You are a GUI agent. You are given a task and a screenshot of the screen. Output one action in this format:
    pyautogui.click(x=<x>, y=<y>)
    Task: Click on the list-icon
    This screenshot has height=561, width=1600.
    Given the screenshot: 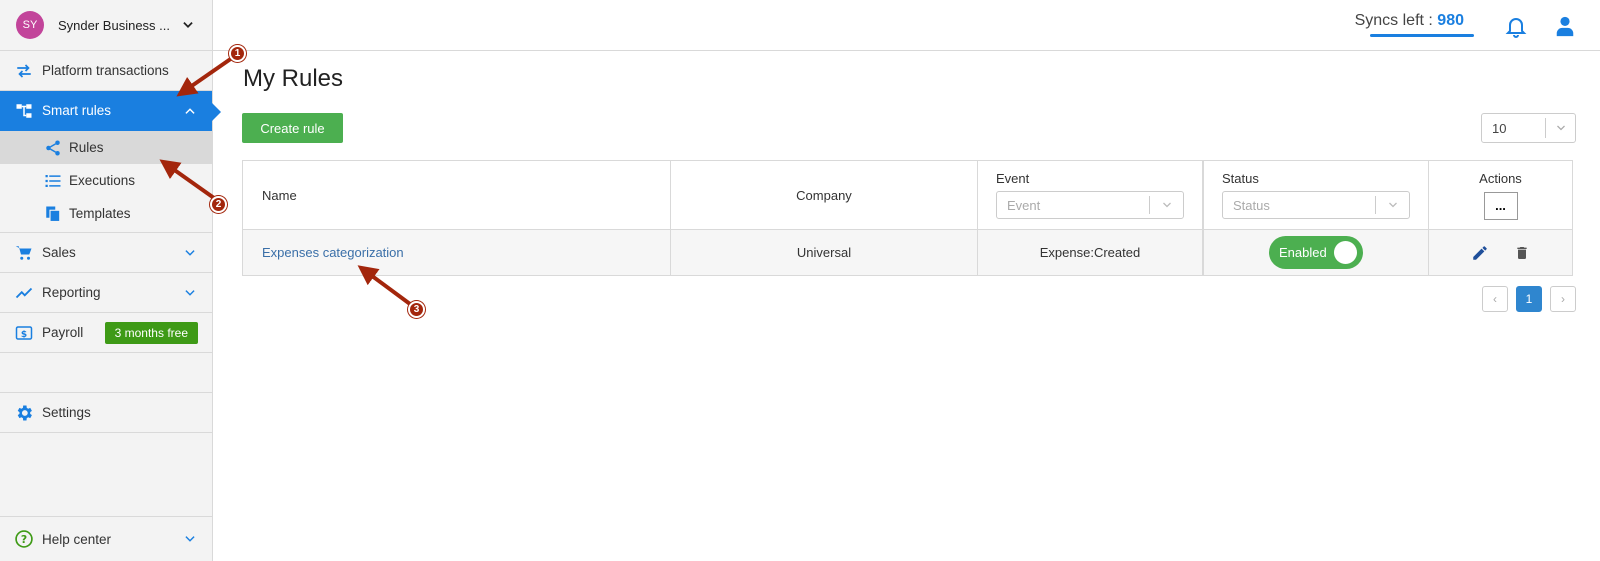 What is the action you would take?
    pyautogui.click(x=53, y=181)
    